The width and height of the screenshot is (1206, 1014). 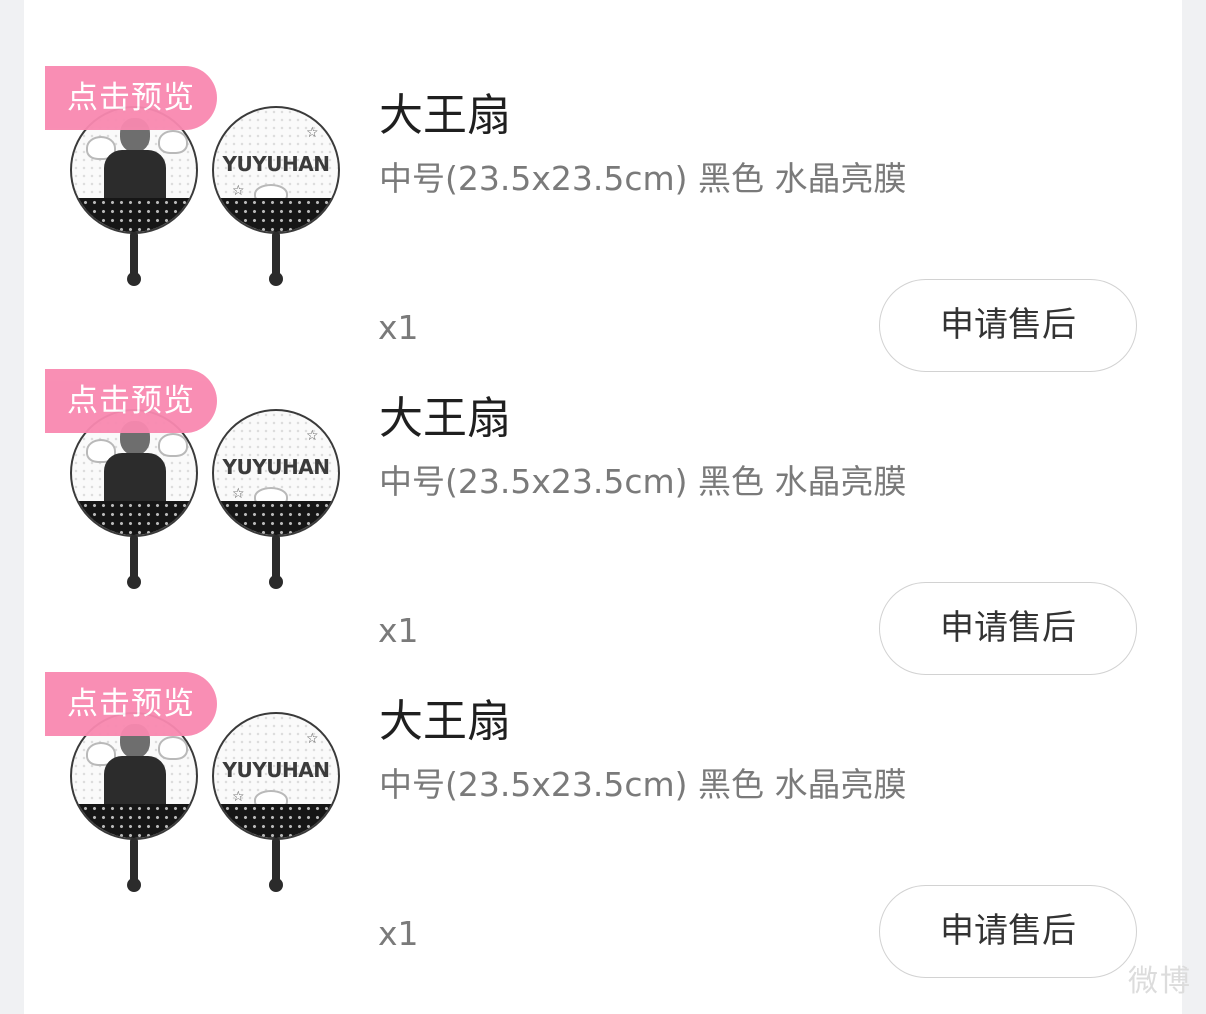 I want to click on product-quantity: x1, so click(x=398, y=933).